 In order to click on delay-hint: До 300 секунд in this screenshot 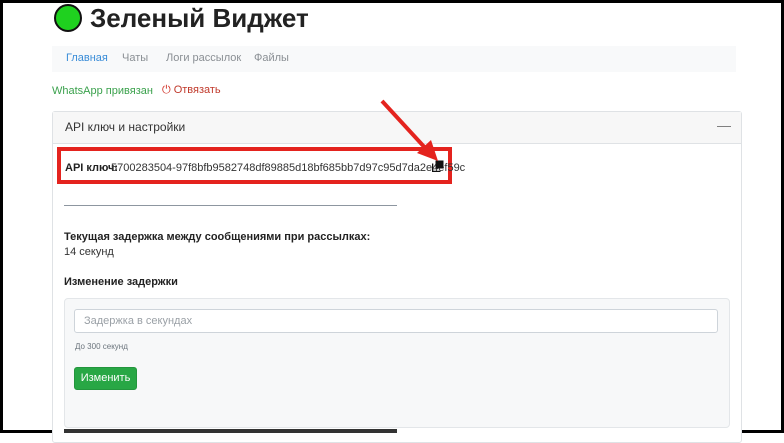, I will do `click(101, 346)`.